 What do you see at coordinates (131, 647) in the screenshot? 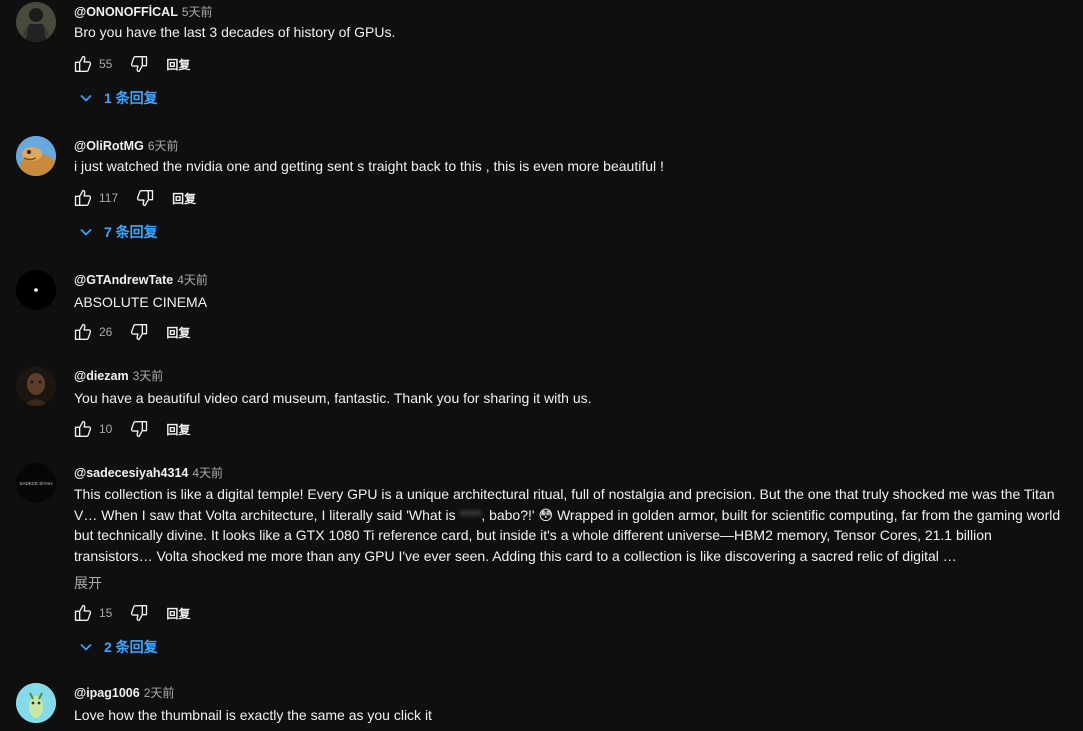
I see `replies-label: 2 条回复` at bounding box center [131, 647].